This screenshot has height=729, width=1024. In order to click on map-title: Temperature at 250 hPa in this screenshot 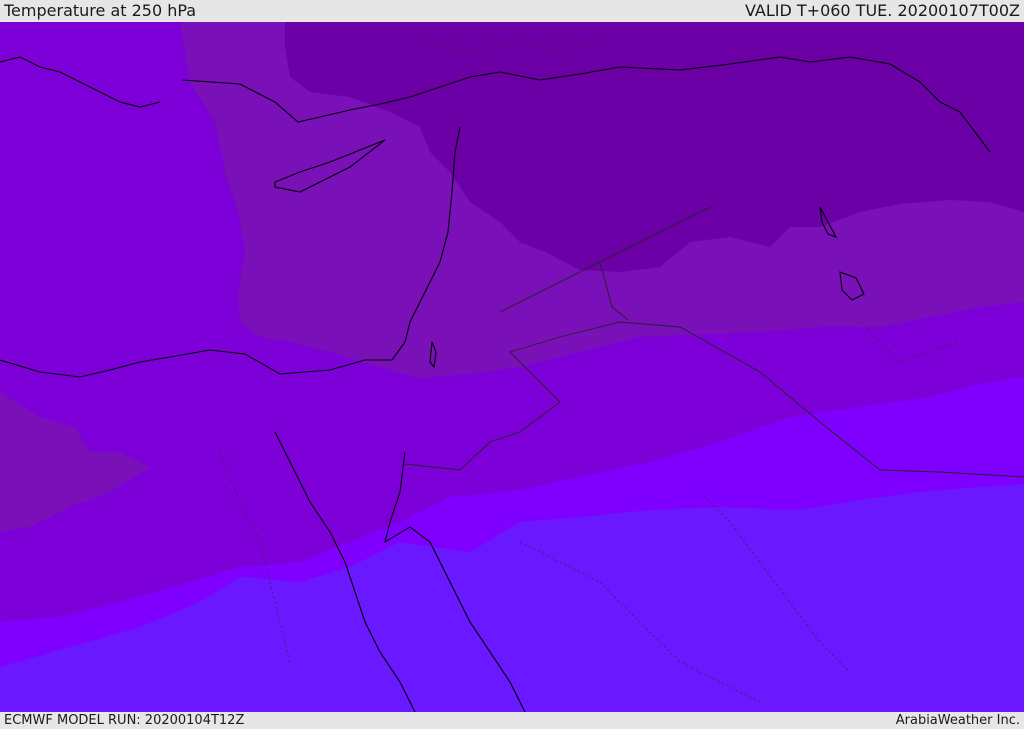, I will do `click(100, 10)`.